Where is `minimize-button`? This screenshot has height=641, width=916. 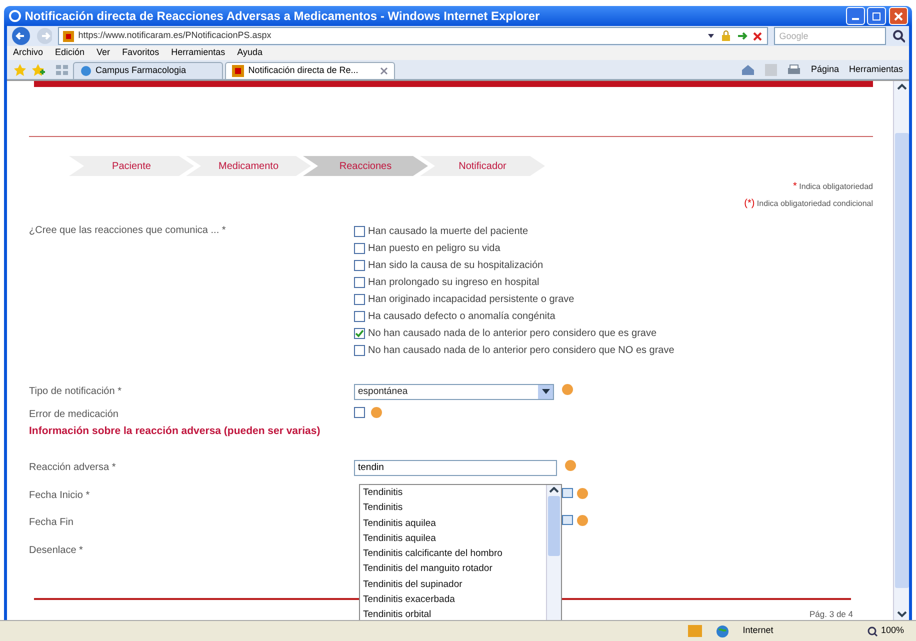
minimize-button is located at coordinates (855, 16).